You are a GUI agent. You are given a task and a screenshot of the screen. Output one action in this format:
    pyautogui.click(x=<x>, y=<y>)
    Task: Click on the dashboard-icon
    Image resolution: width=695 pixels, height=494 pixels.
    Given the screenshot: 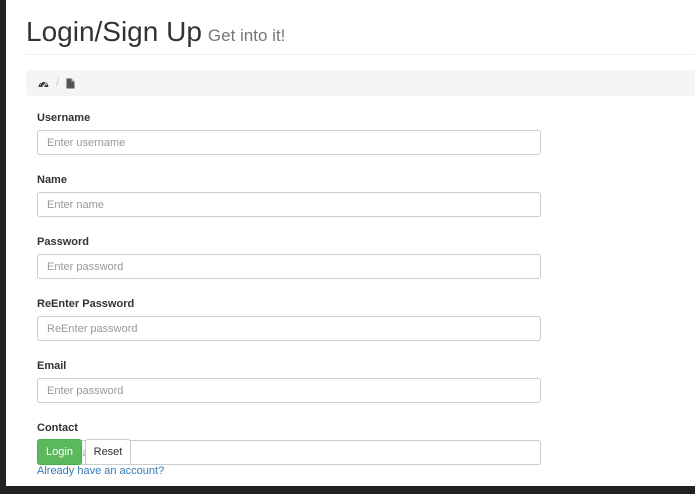 What is the action you would take?
    pyautogui.click(x=43, y=83)
    